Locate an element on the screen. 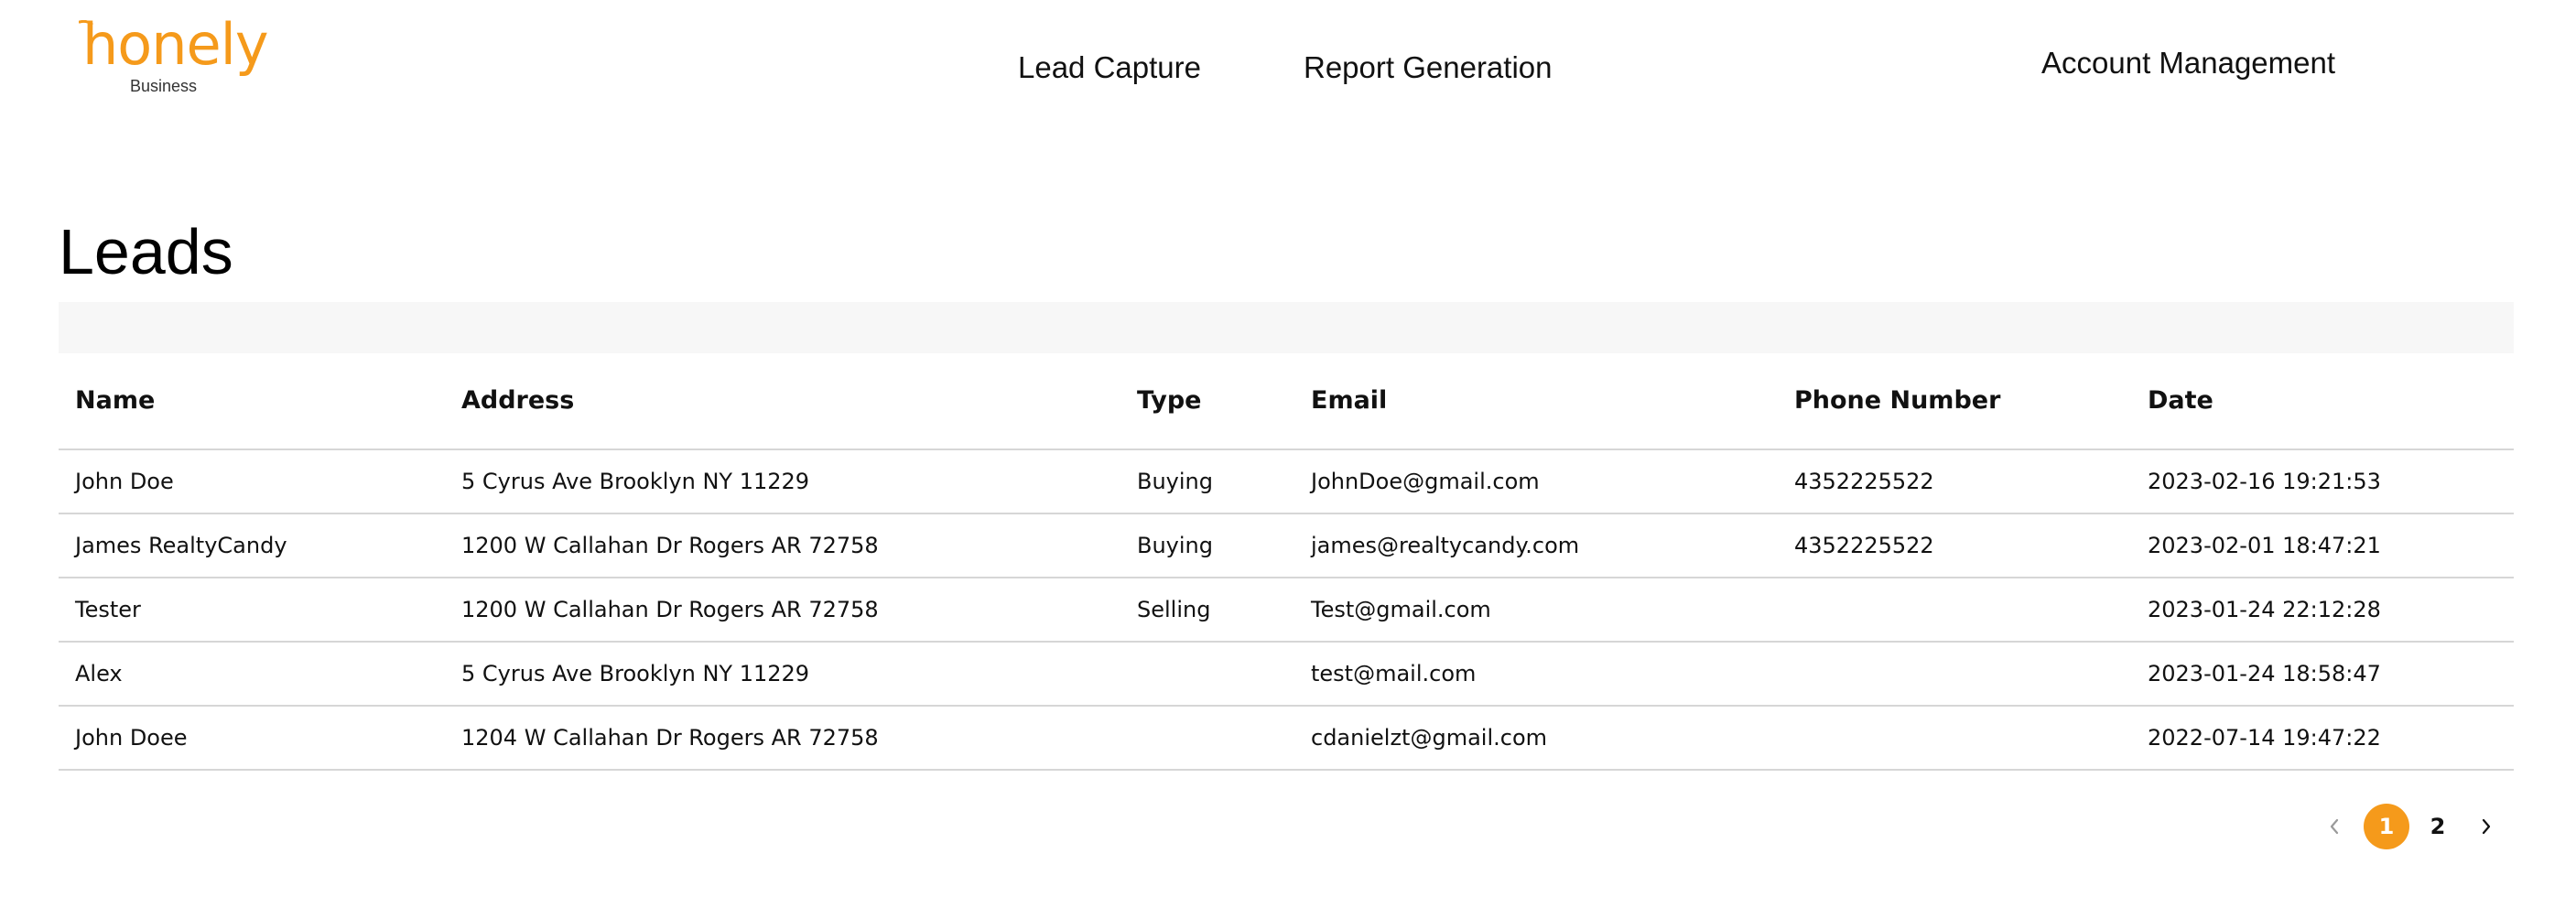  logo-subtitle: Business is located at coordinates (164, 86).